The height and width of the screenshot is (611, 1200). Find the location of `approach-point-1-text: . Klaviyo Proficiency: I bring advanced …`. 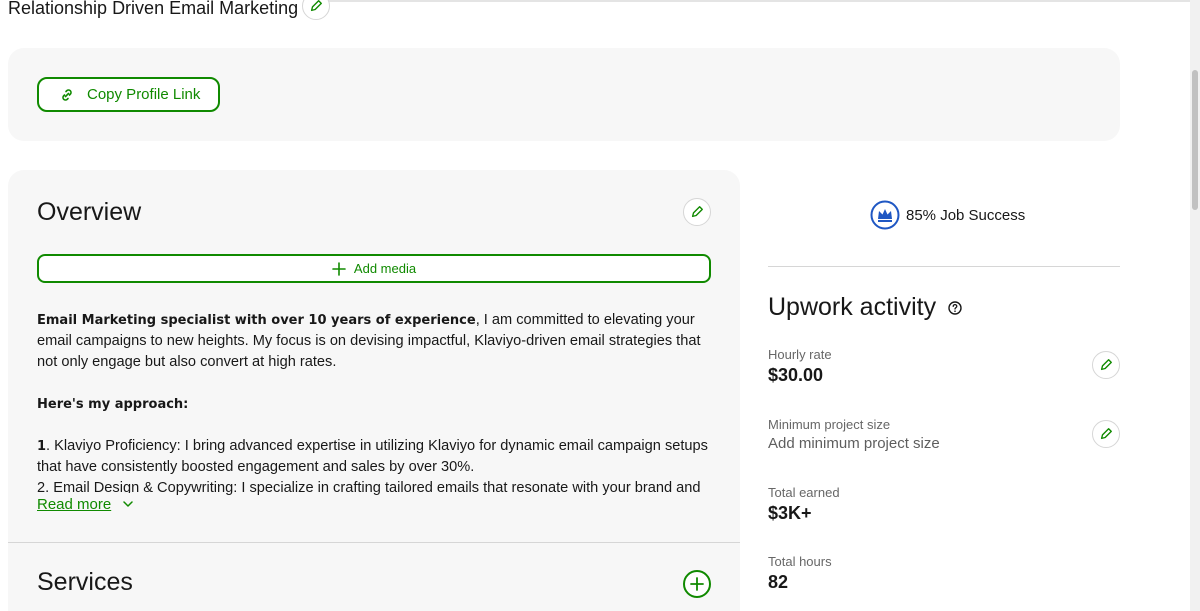

approach-point-1-text: . Klaviyo Proficiency: I bring advanced … is located at coordinates (372, 456).